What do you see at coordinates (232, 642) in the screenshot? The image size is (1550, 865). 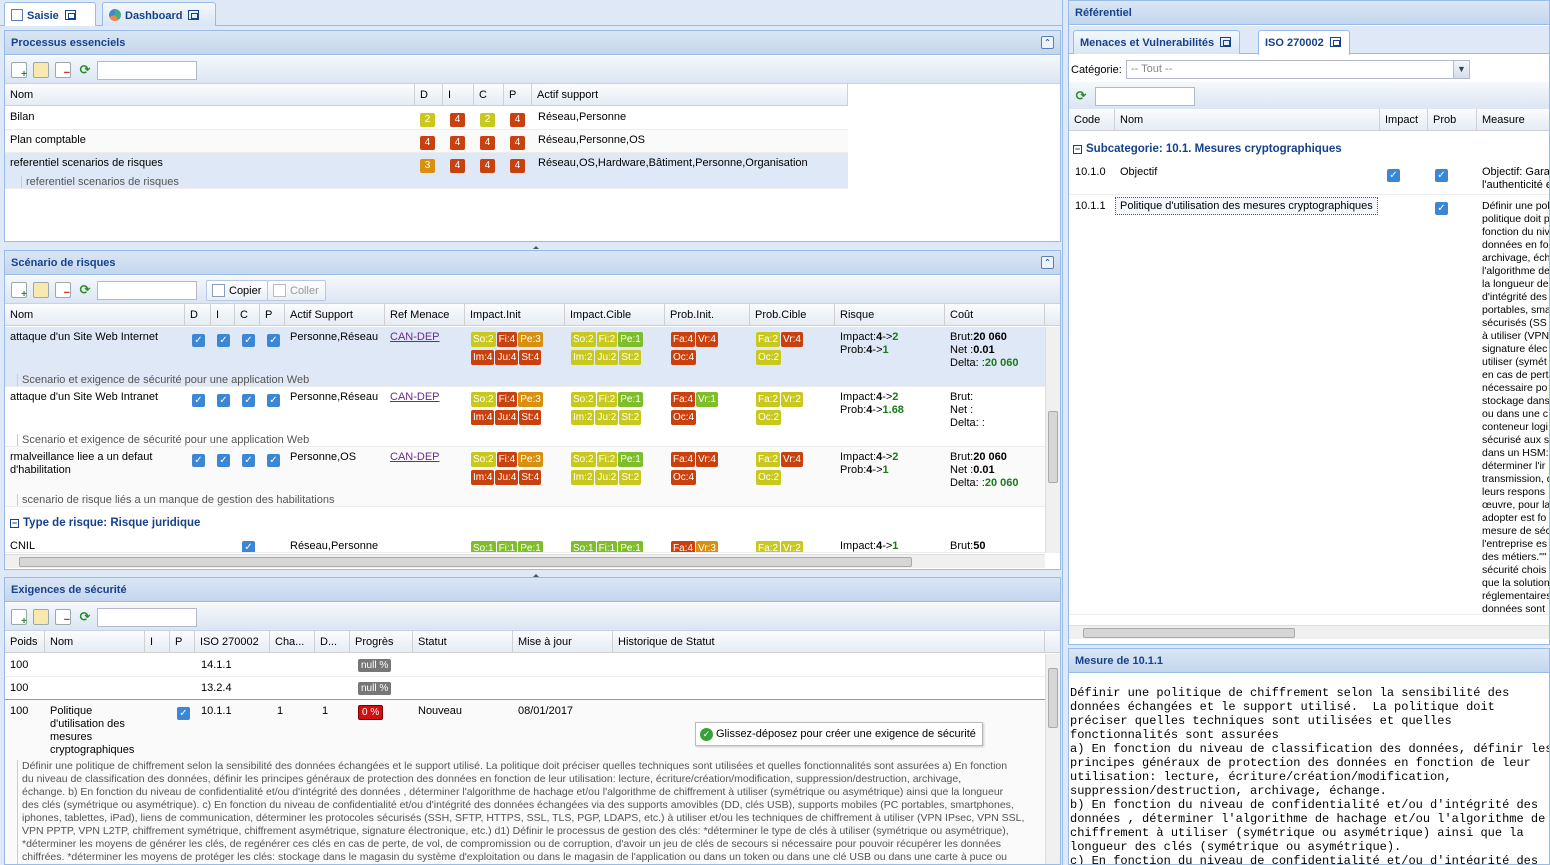 I see `col-iso: ISO 270002` at bounding box center [232, 642].